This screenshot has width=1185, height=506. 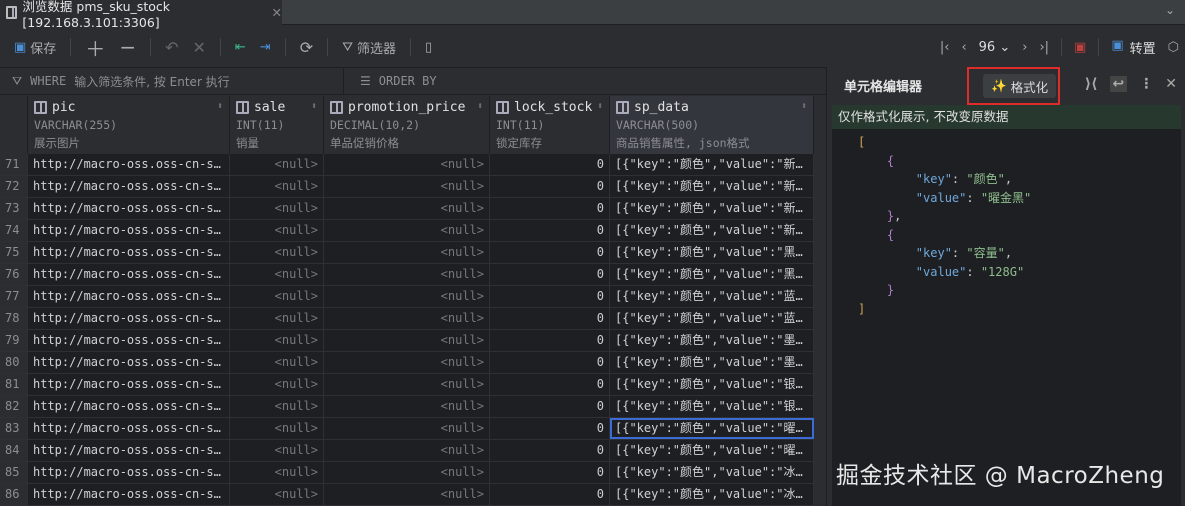 What do you see at coordinates (369, 47) in the screenshot?
I see `filter-button: ⛛ 筛选器` at bounding box center [369, 47].